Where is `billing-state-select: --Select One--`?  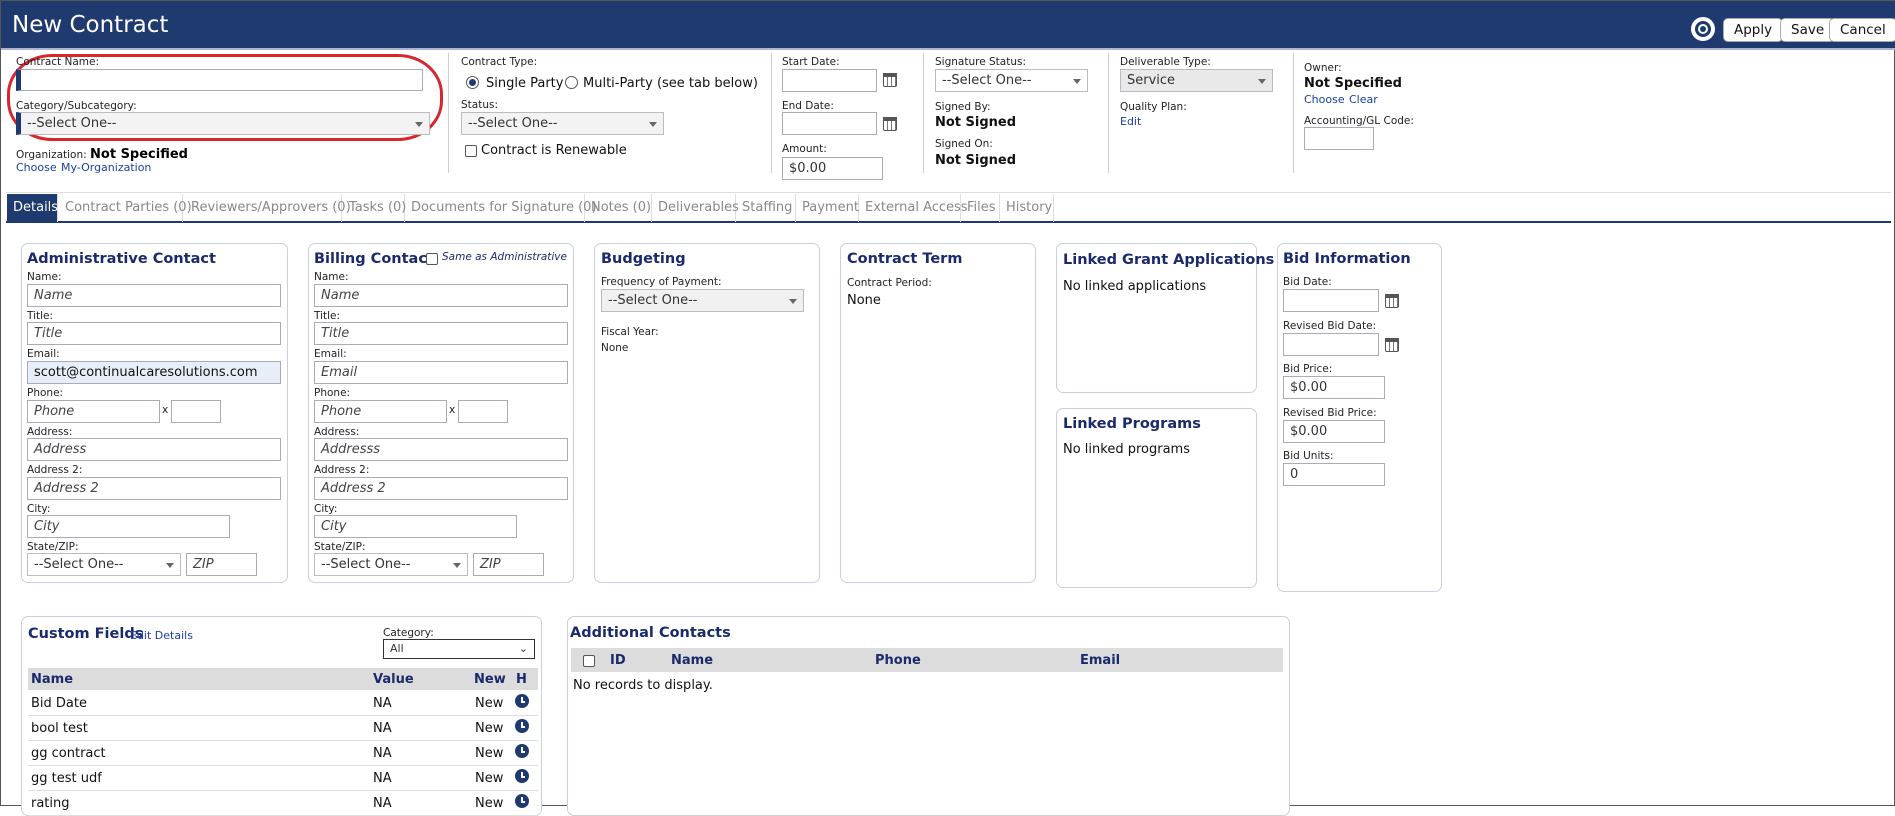
billing-state-select: --Select One-- is located at coordinates (391, 564).